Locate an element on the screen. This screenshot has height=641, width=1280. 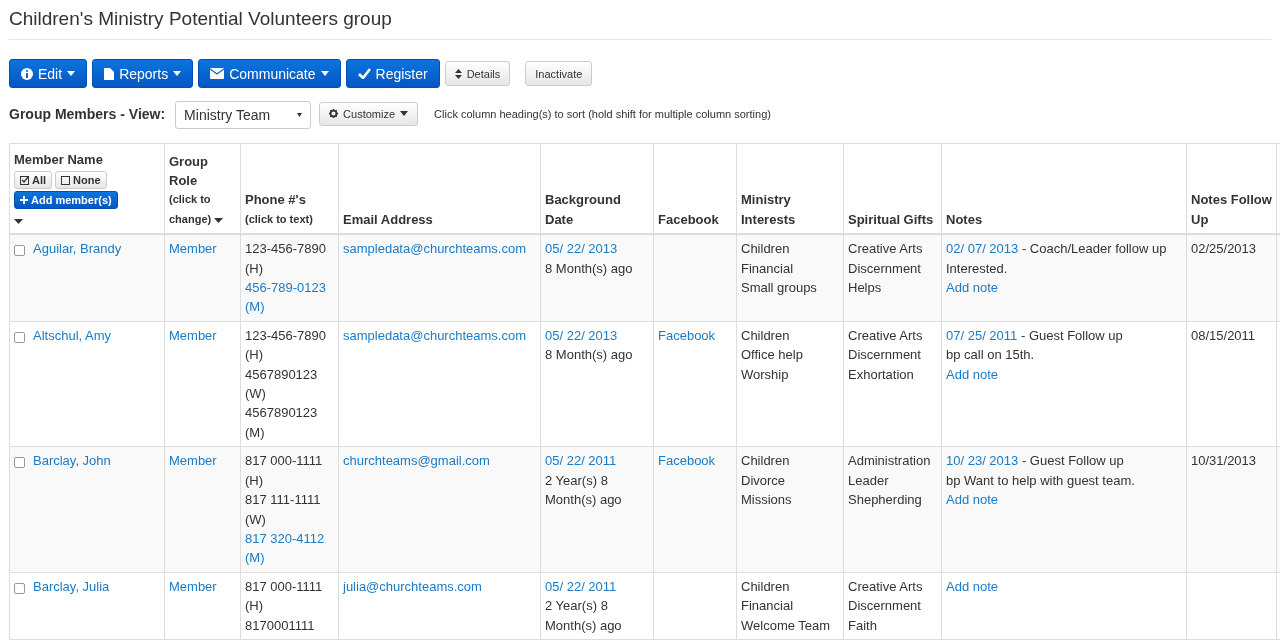
toolbar-button: Communicate is located at coordinates (269, 73).